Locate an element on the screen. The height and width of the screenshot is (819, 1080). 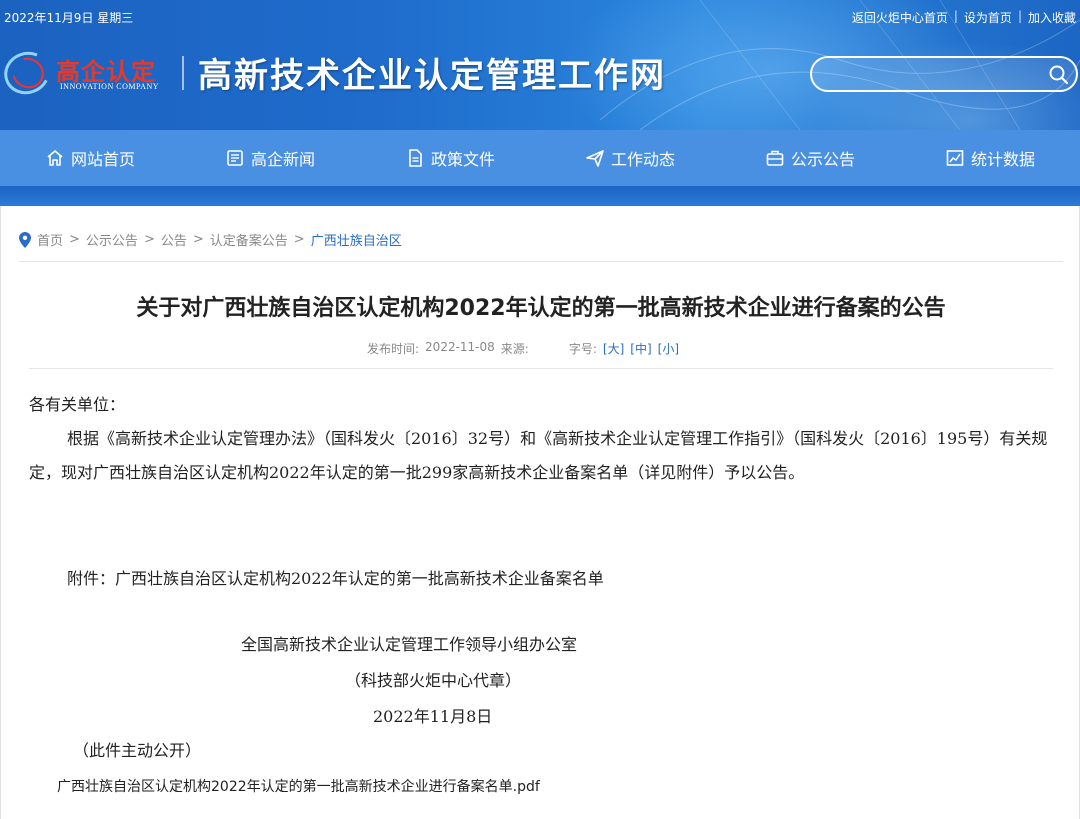
nav-label: 工作动态 is located at coordinates (642, 159).